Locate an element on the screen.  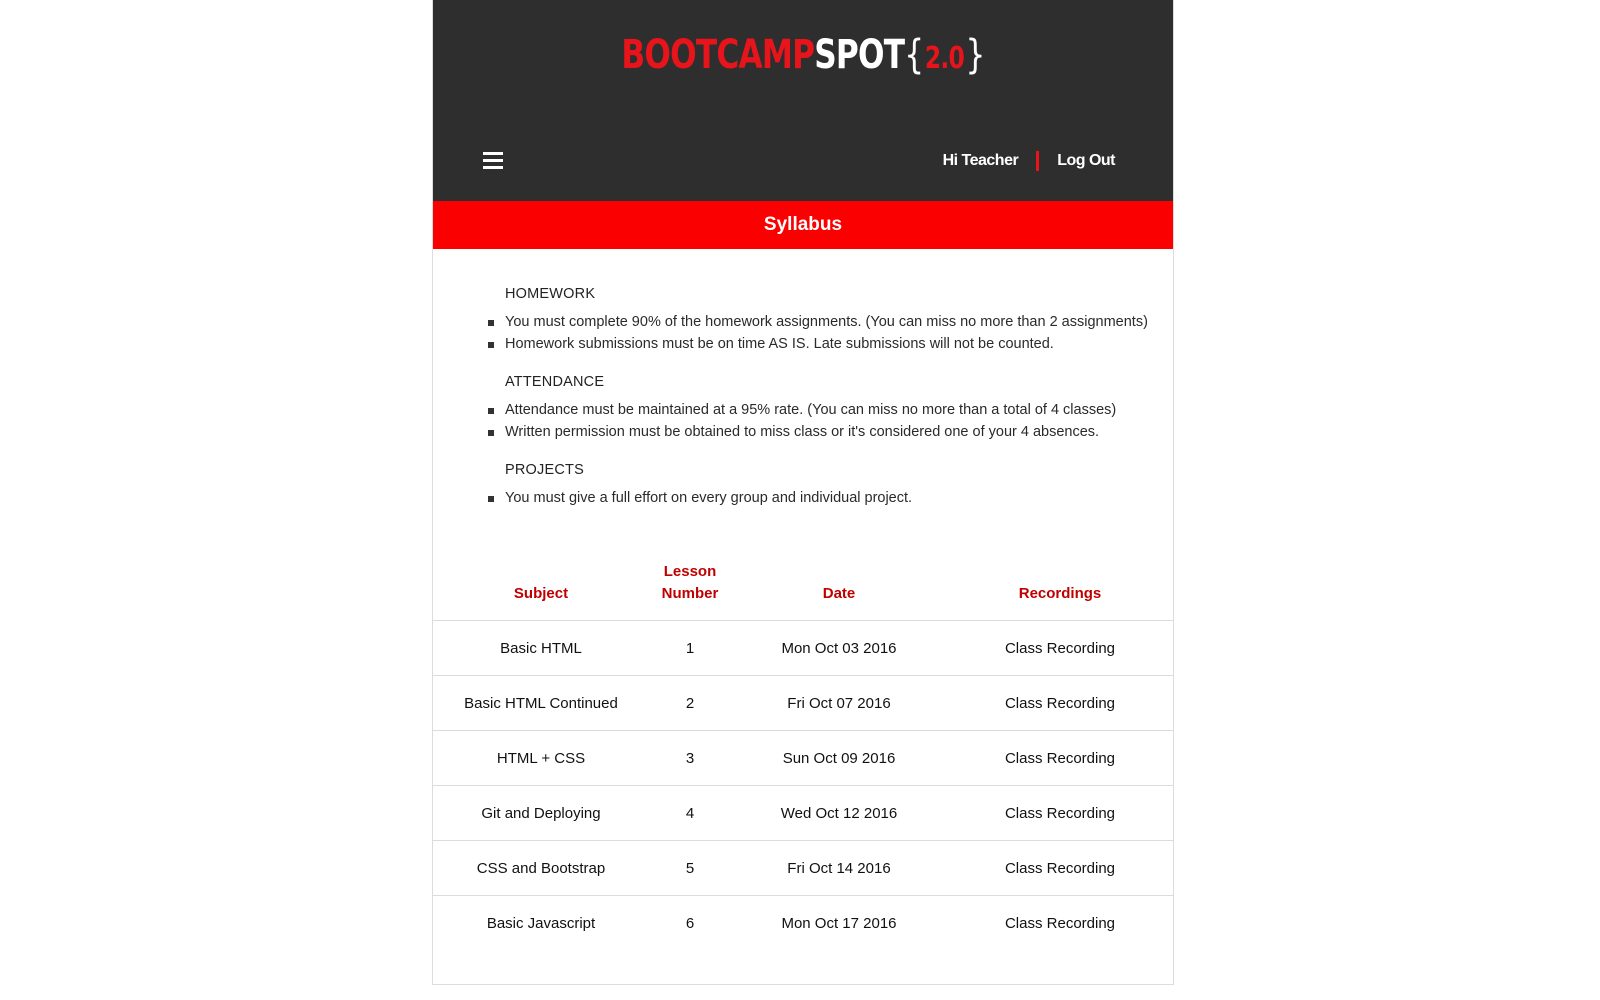
cell-lesson-number: 1 is located at coordinates (690, 648).